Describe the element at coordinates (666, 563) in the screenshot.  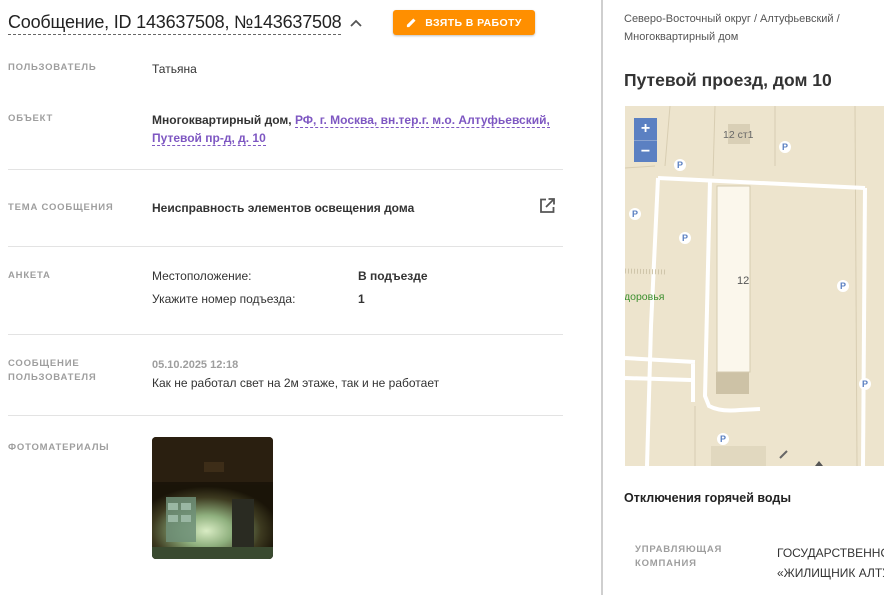
I see `management-company-label-line2: КОМПАНИЯ` at that location.